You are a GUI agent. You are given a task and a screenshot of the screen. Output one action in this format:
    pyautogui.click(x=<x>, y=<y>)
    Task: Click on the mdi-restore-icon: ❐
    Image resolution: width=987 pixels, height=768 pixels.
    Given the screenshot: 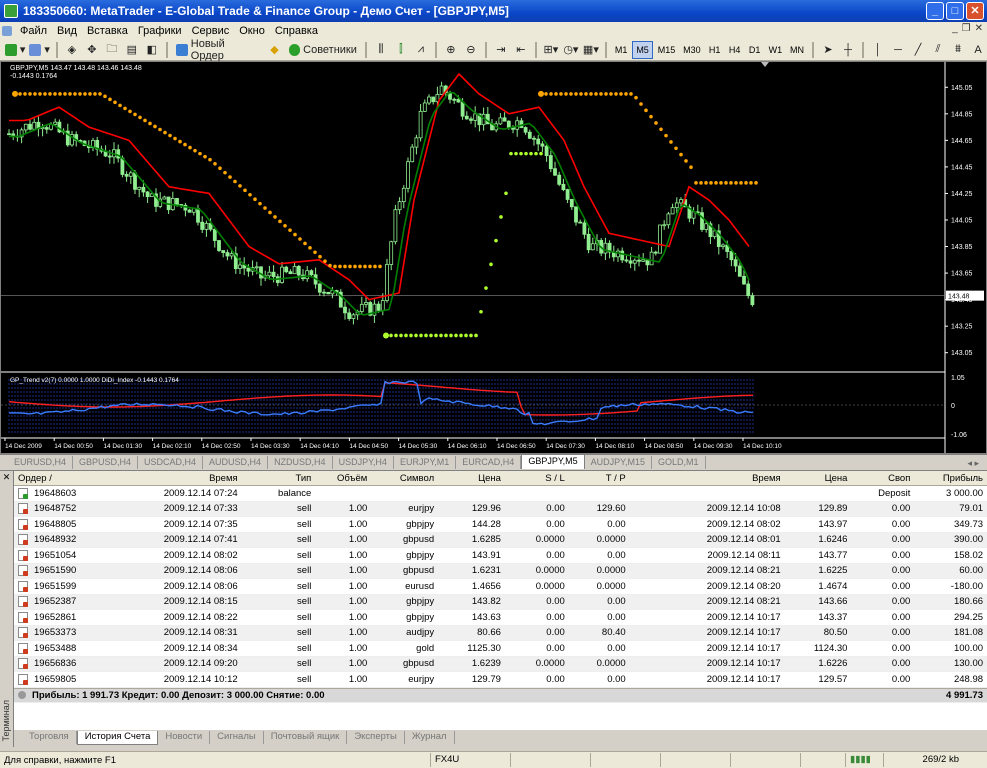 What is the action you would take?
    pyautogui.click(x=966, y=28)
    